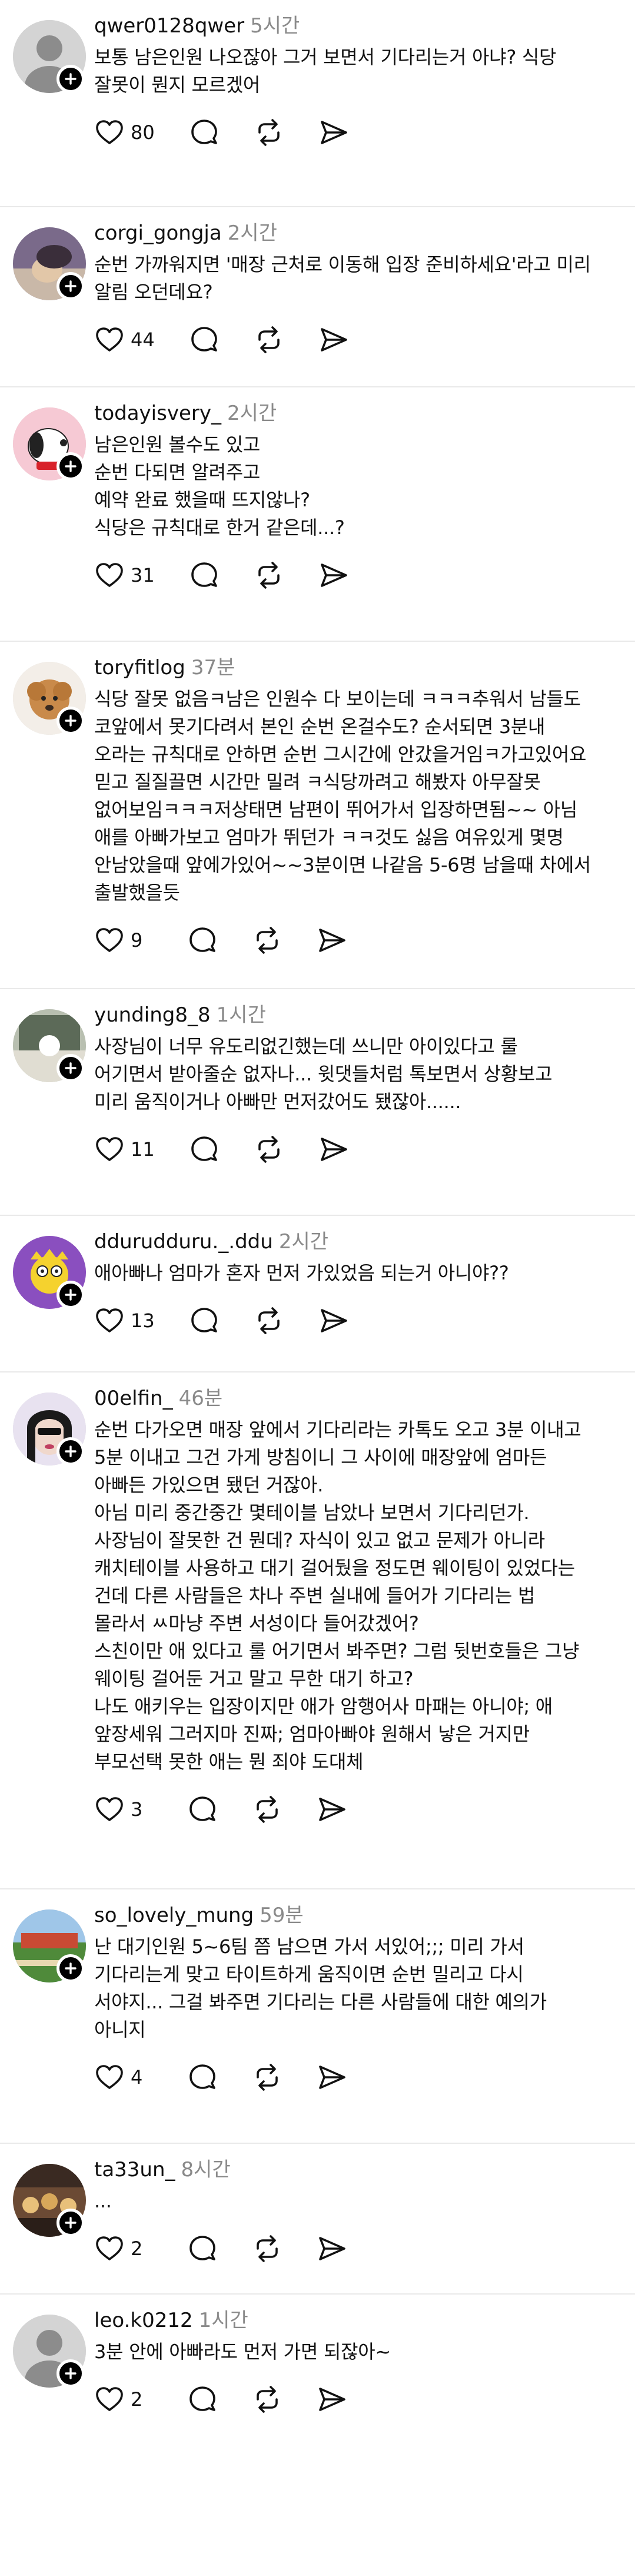 The height and width of the screenshot is (2576, 635). What do you see at coordinates (153, 1015) in the screenshot?
I see `username: yunding8_8` at bounding box center [153, 1015].